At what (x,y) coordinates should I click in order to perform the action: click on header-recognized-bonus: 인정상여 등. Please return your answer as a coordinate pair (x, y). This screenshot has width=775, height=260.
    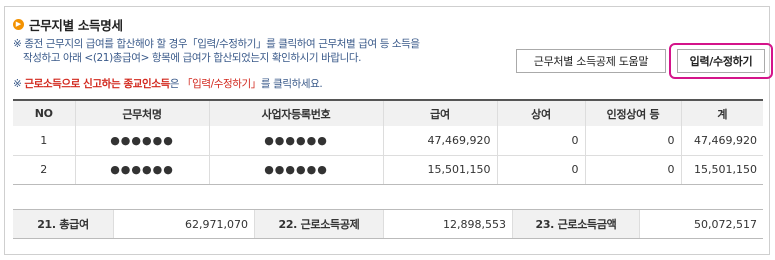
    Looking at the image, I should click on (632, 113).